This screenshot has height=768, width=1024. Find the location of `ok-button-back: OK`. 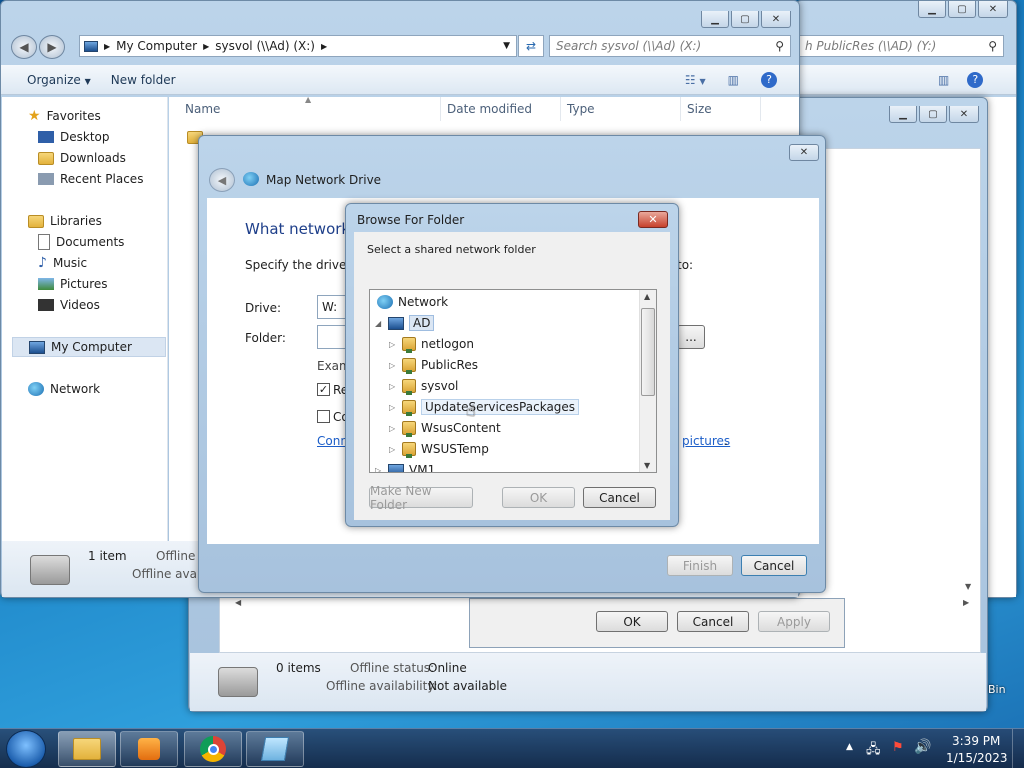

ok-button-back: OK is located at coordinates (632, 621).